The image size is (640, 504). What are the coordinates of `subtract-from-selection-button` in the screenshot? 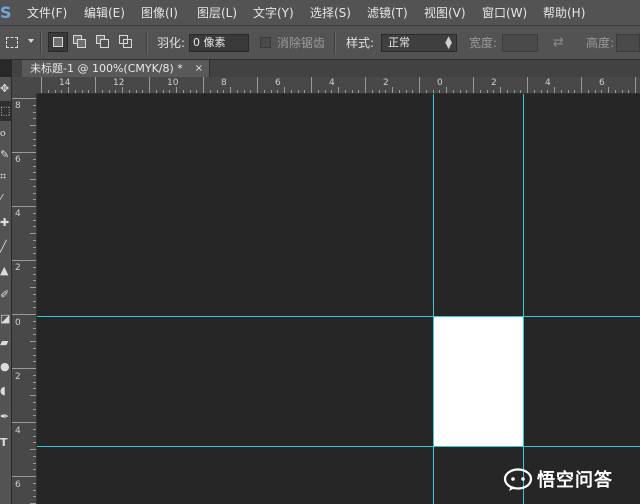 It's located at (103, 42).